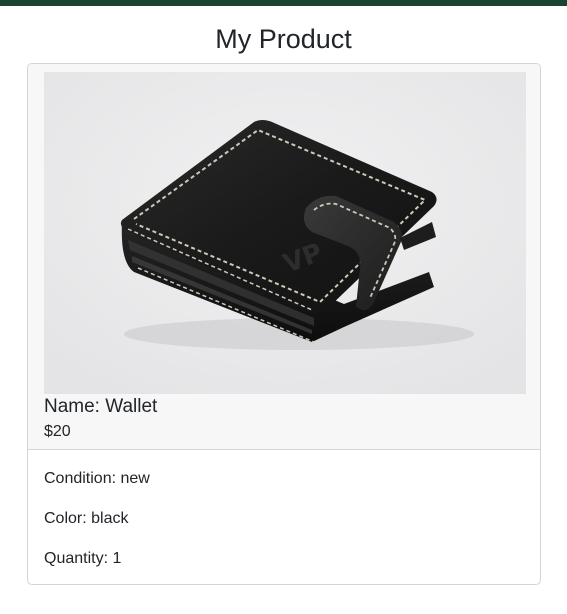 The image size is (567, 614). Describe the element at coordinates (283, 3) in the screenshot. I see `top-accent-bar` at that location.